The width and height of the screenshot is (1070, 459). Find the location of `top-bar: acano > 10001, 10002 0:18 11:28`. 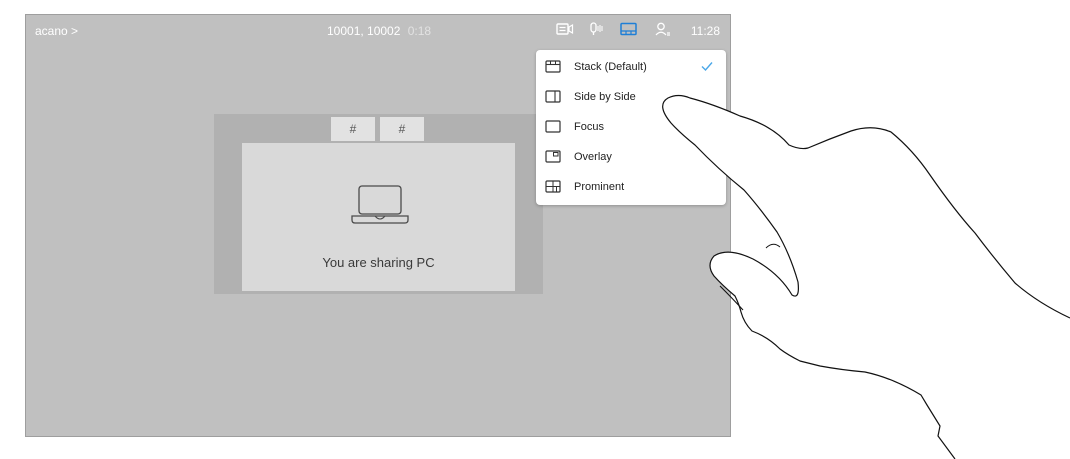

top-bar: acano > 10001, 10002 0:18 11:28 is located at coordinates (378, 31).